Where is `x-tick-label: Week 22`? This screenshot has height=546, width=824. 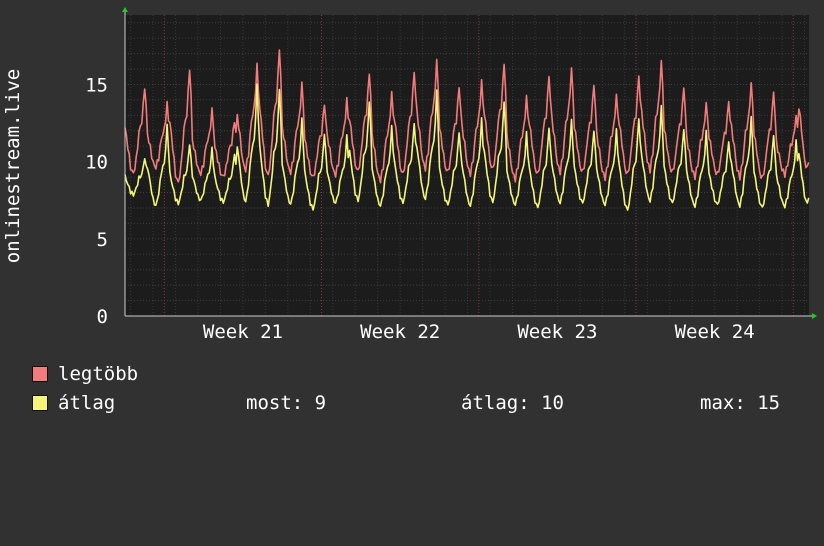
x-tick-label: Week 22 is located at coordinates (400, 332).